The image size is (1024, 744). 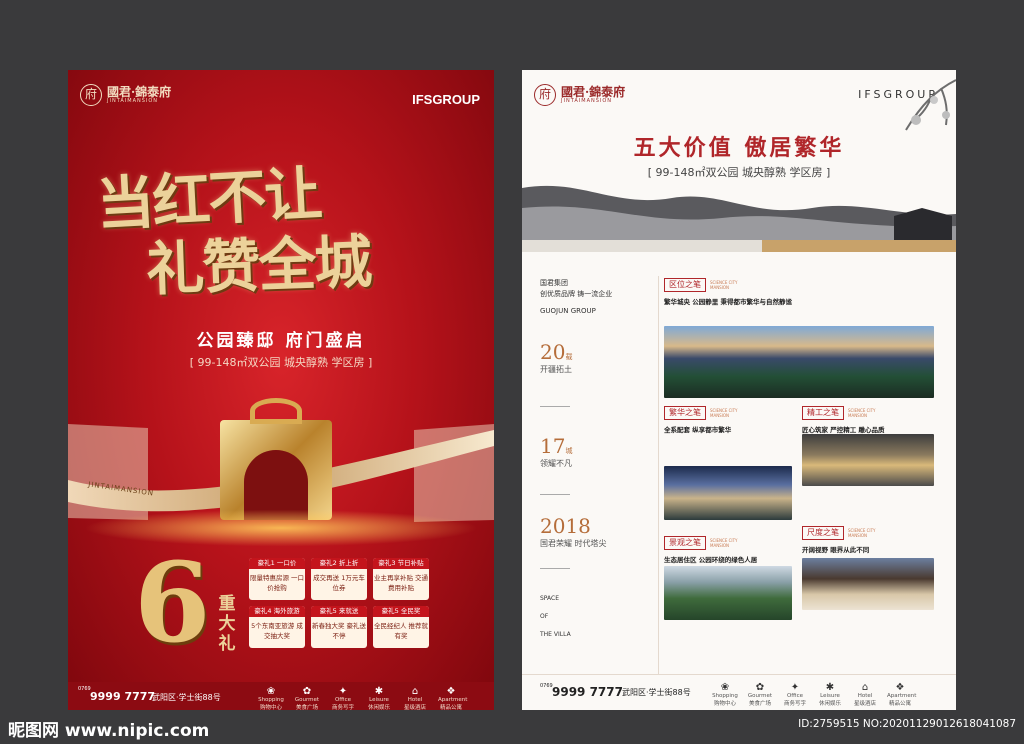 What do you see at coordinates (339, 583) in the screenshot?
I see `gift-body: 成交再送 1万元车位券` at bounding box center [339, 583].